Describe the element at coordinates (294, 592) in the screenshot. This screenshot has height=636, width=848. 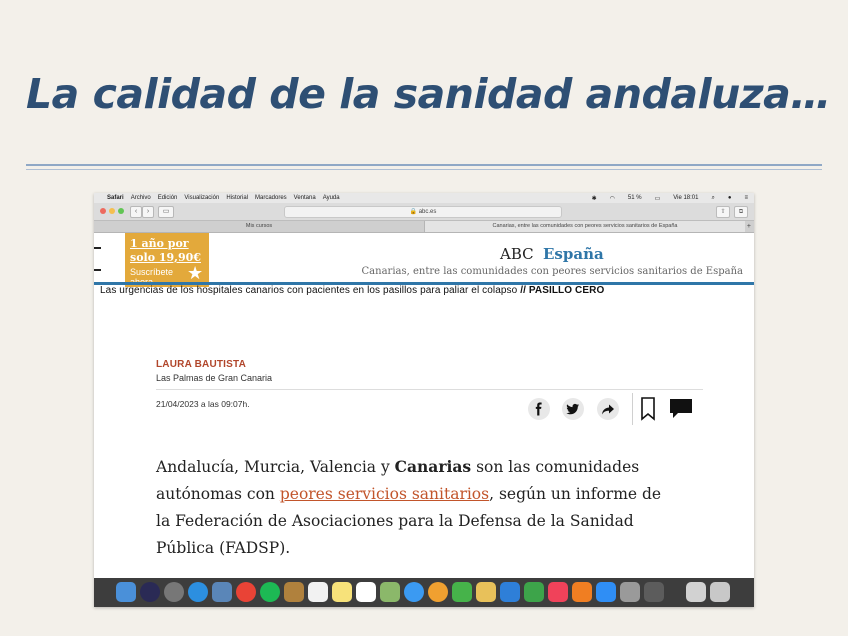
I see `contacts-icon` at that location.